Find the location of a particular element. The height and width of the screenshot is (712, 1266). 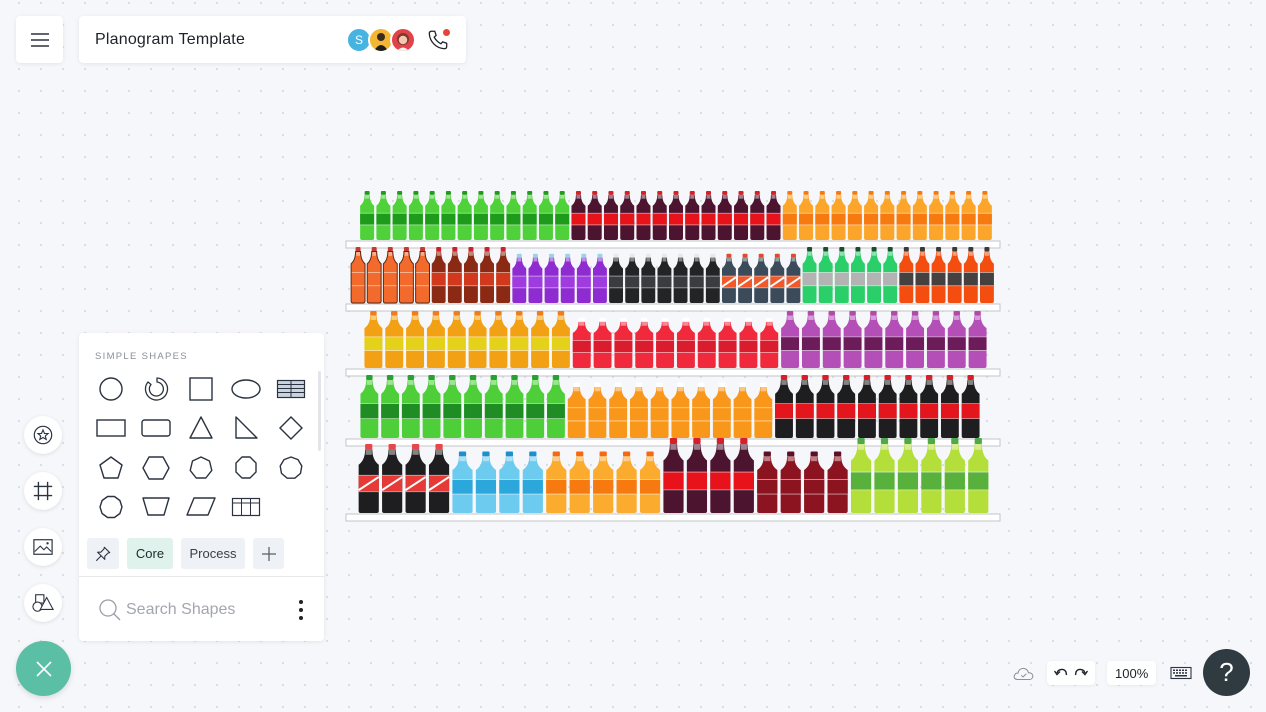

images-button is located at coordinates (43, 547).